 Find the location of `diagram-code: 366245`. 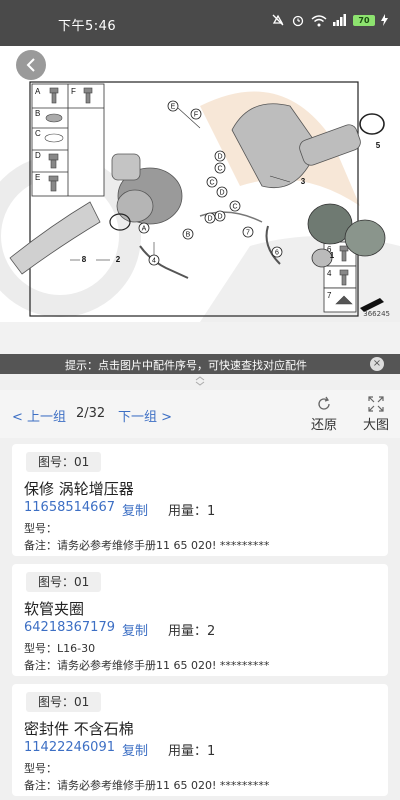

diagram-code: 366245 is located at coordinates (376, 314).